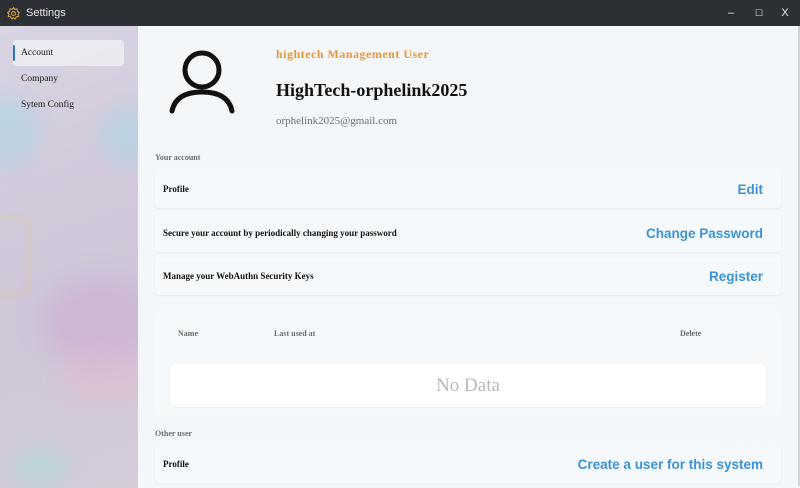 This screenshot has height=488, width=800. I want to click on column-header-name: Name, so click(188, 333).